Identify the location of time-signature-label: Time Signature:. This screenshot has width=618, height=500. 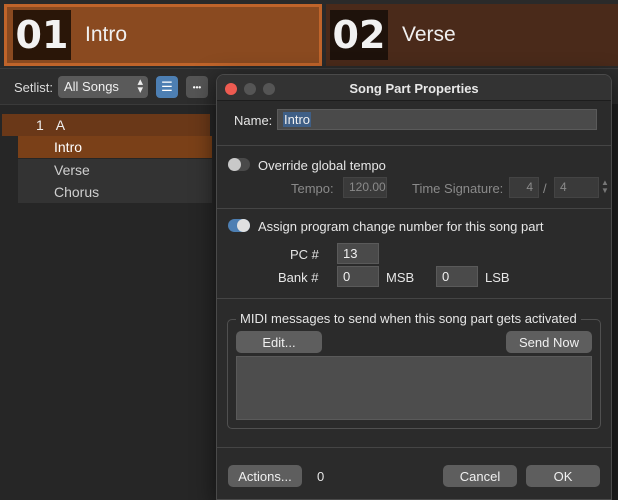
(458, 188).